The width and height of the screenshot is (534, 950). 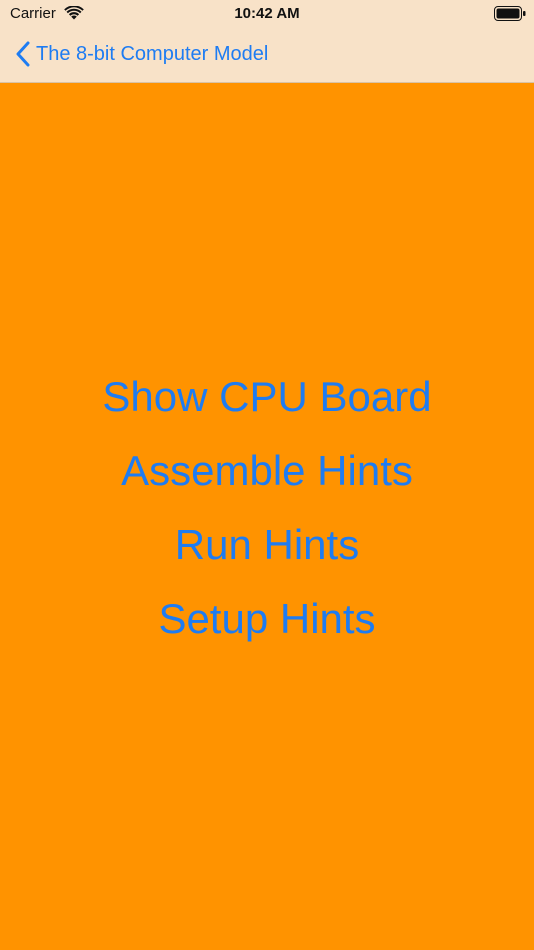 What do you see at coordinates (267, 545) in the screenshot?
I see `run-hints-button: Run Hints` at bounding box center [267, 545].